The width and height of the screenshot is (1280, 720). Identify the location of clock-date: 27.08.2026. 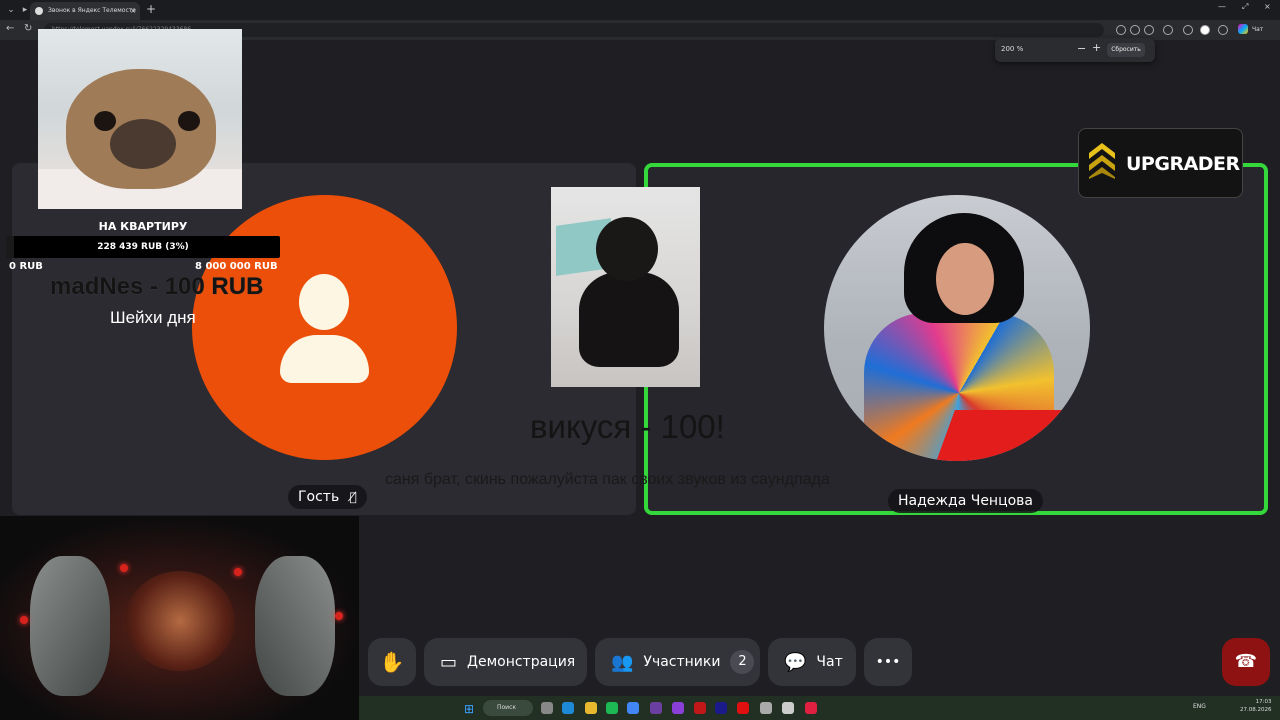
(1256, 710).